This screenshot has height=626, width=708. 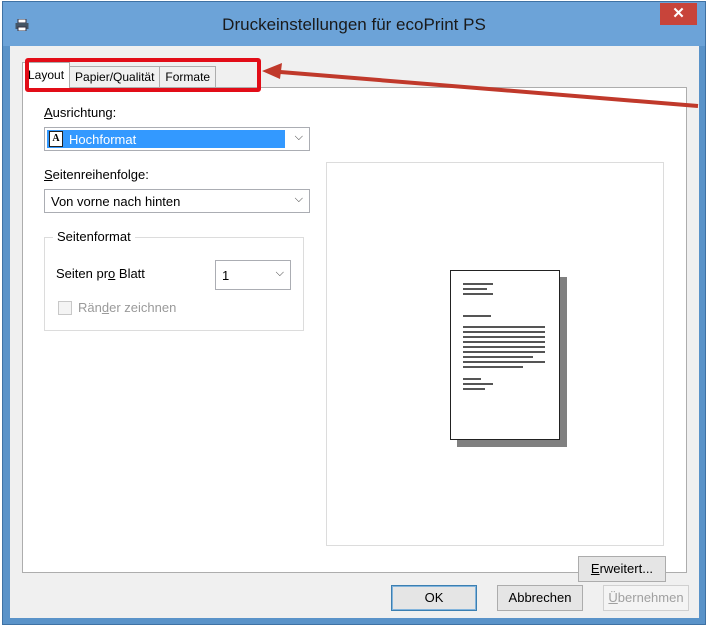 What do you see at coordinates (96, 174) in the screenshot?
I see `page-order-label: Seitenreihenfolge:` at bounding box center [96, 174].